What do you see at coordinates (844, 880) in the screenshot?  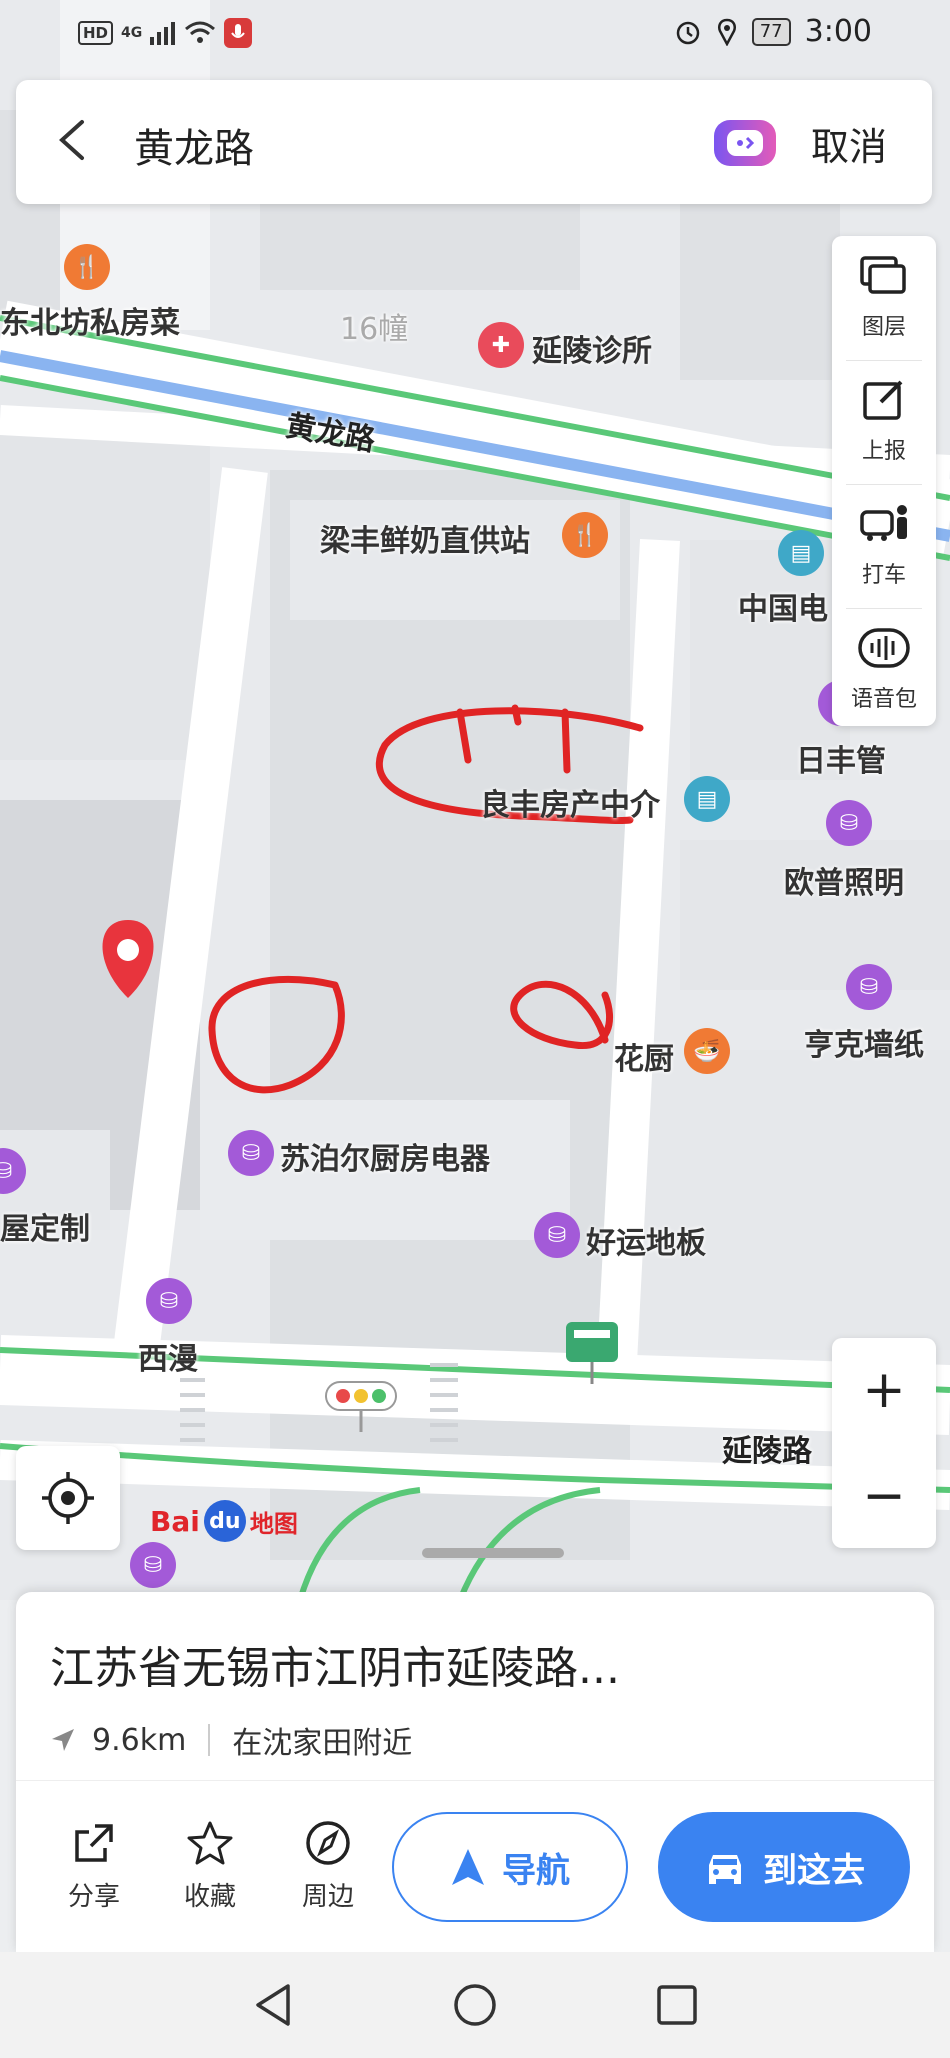 I see `poi-label: 欧普照明` at bounding box center [844, 880].